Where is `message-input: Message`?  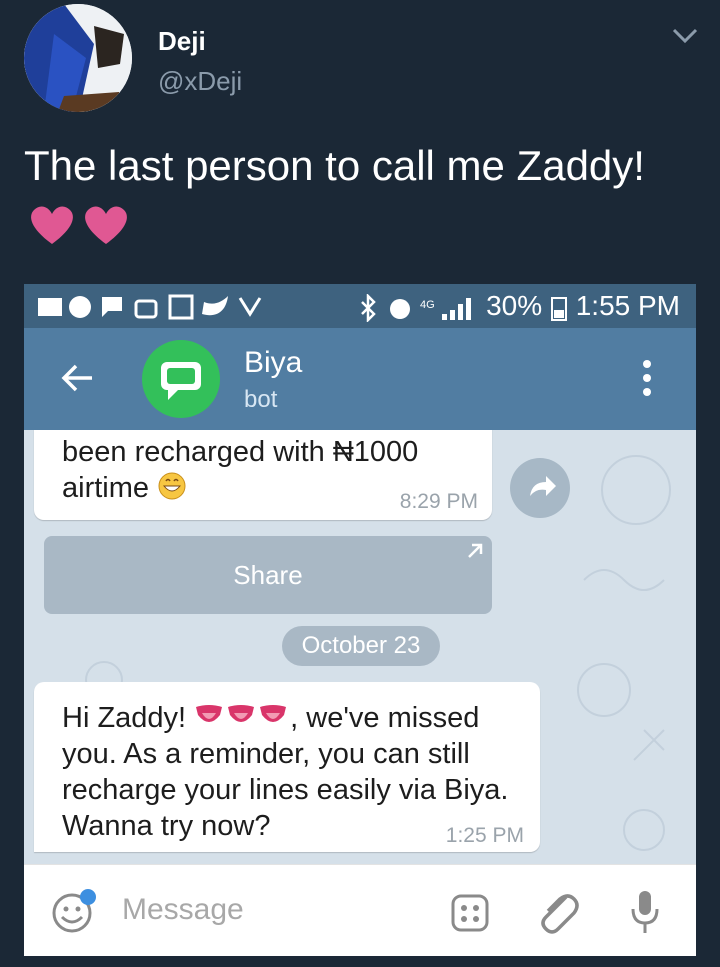
message-input: Message is located at coordinates (183, 910).